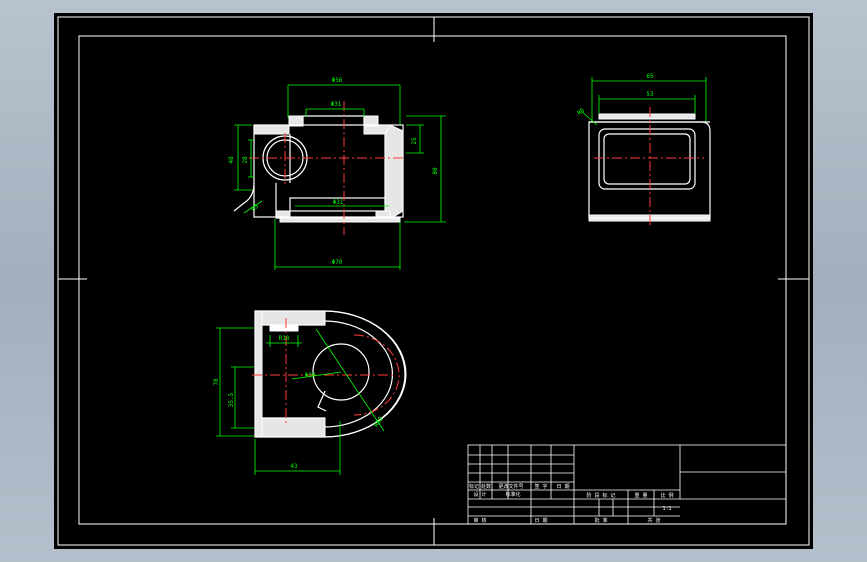  What do you see at coordinates (340, 177) in the screenshot?
I see `front-dimensions` at bounding box center [340, 177].